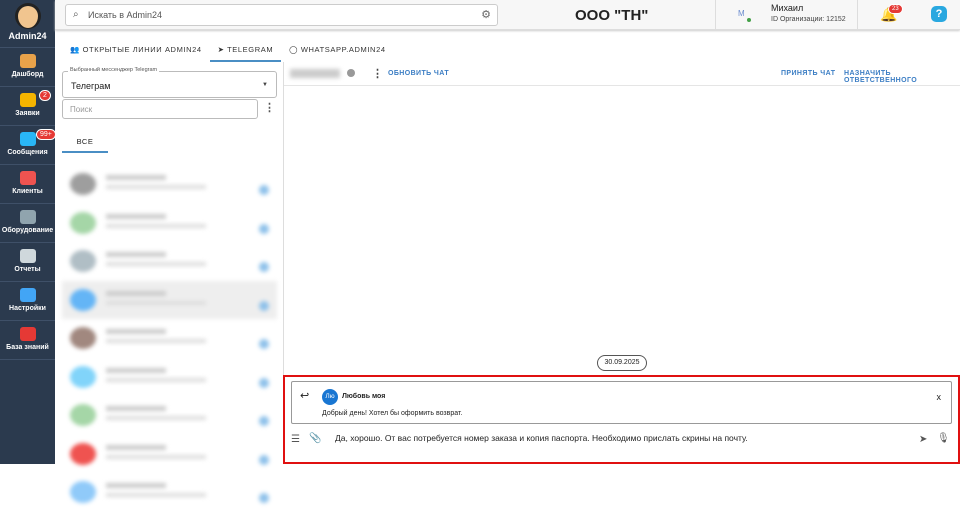  What do you see at coordinates (939, 397) in the screenshot?
I see `close-reply-button: x` at bounding box center [939, 397].